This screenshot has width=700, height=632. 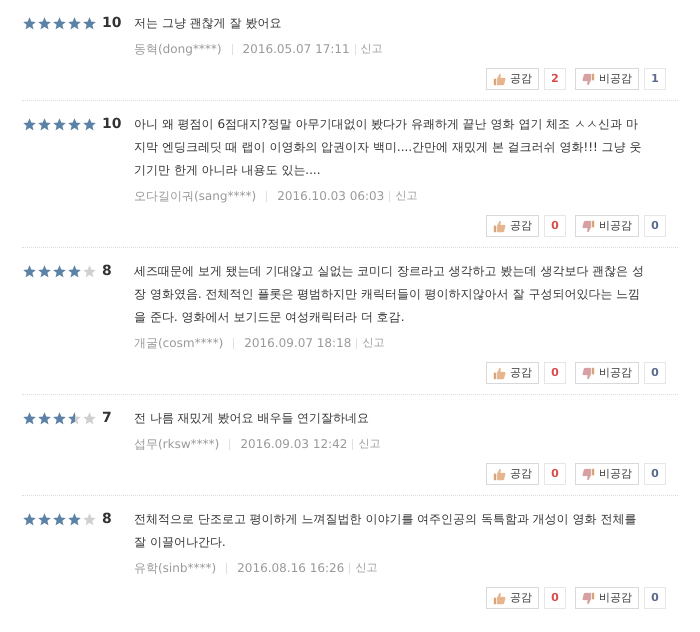 I want to click on date: 2016.05.07 17:11, so click(x=296, y=49).